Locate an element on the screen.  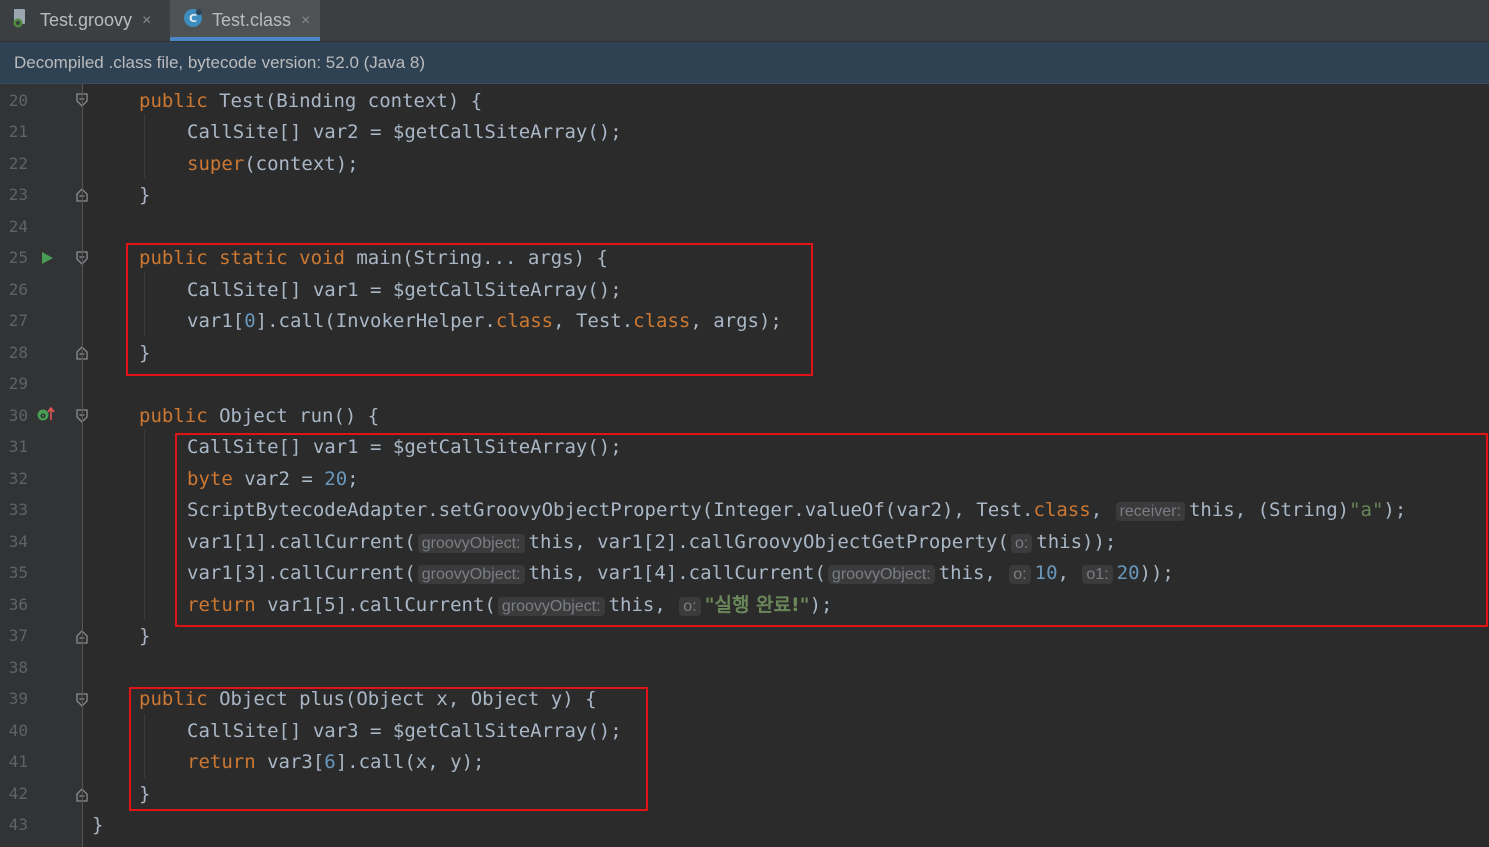
line-number: 28 is located at coordinates (18, 352).